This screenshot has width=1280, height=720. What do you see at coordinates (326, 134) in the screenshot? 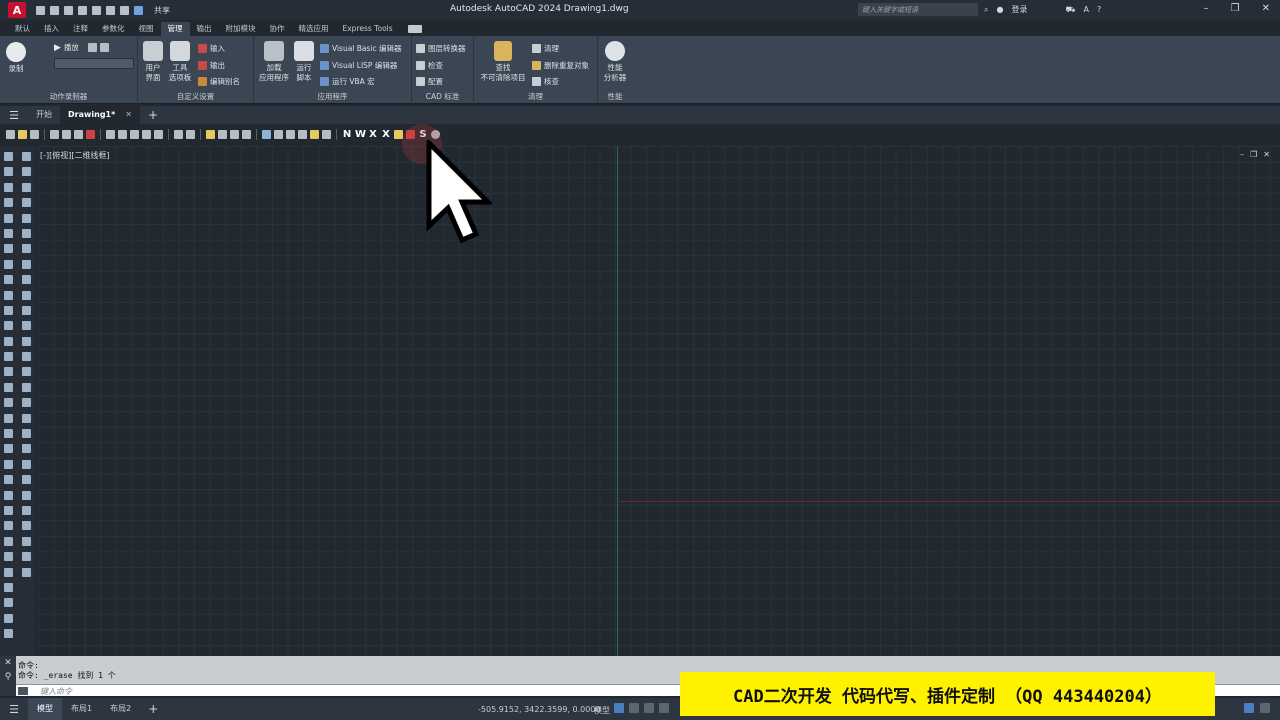
I see `quickcalc-icon` at bounding box center [326, 134].